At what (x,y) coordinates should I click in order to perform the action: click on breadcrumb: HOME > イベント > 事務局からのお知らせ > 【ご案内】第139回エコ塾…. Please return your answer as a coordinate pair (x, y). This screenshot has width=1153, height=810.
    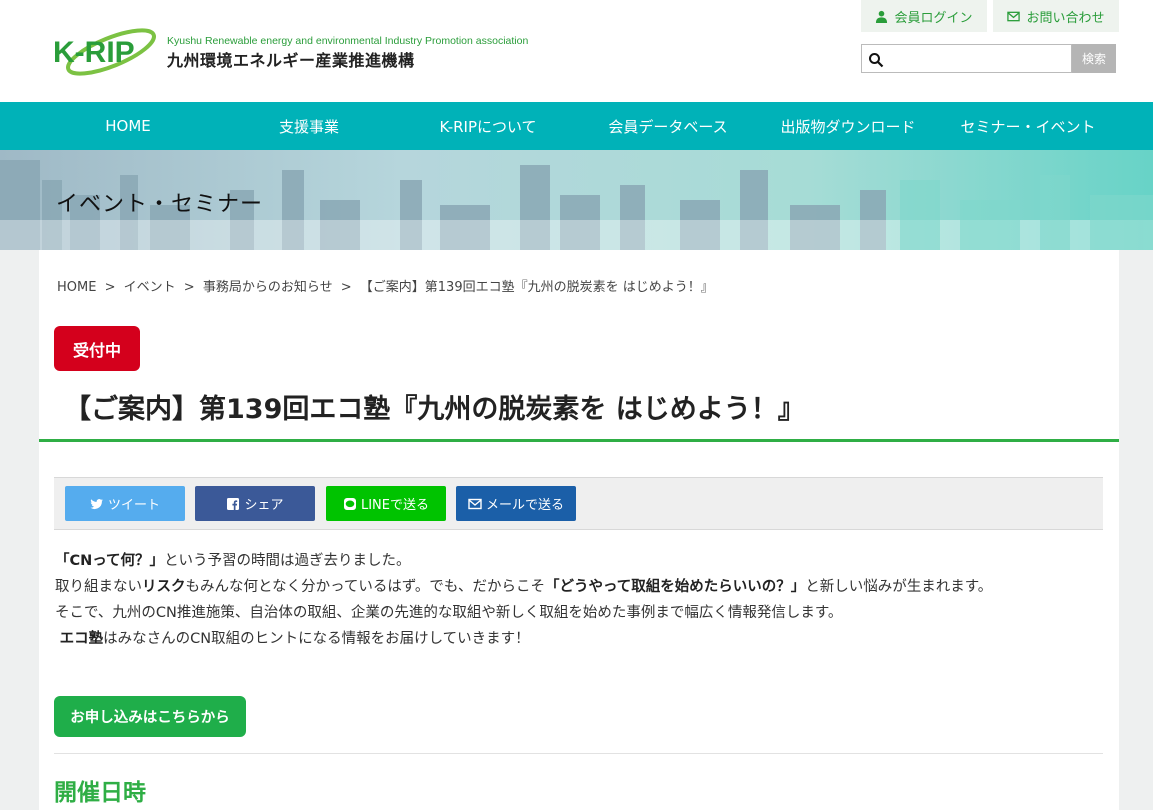
    Looking at the image, I should click on (385, 285).